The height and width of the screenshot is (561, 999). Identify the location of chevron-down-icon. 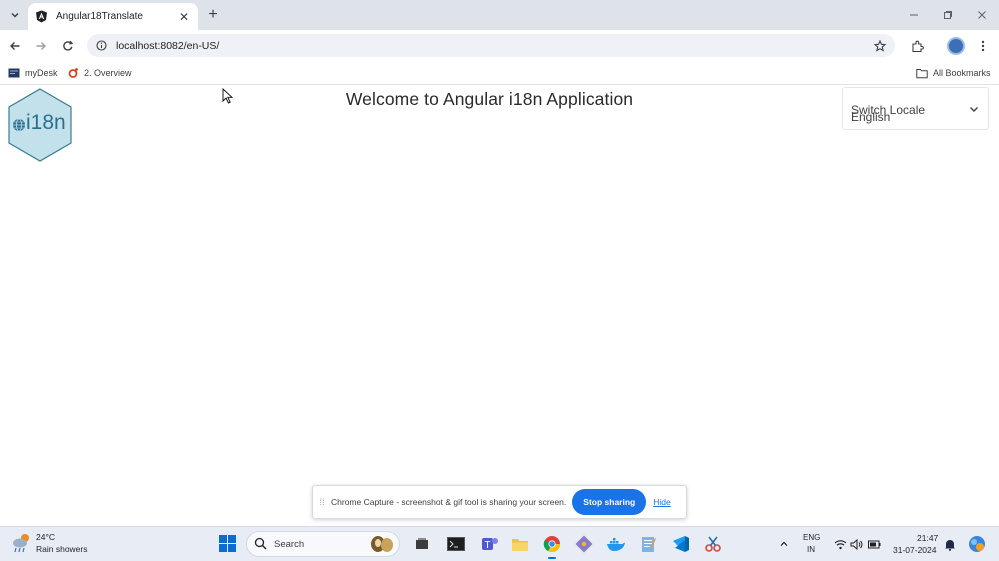
(974, 108).